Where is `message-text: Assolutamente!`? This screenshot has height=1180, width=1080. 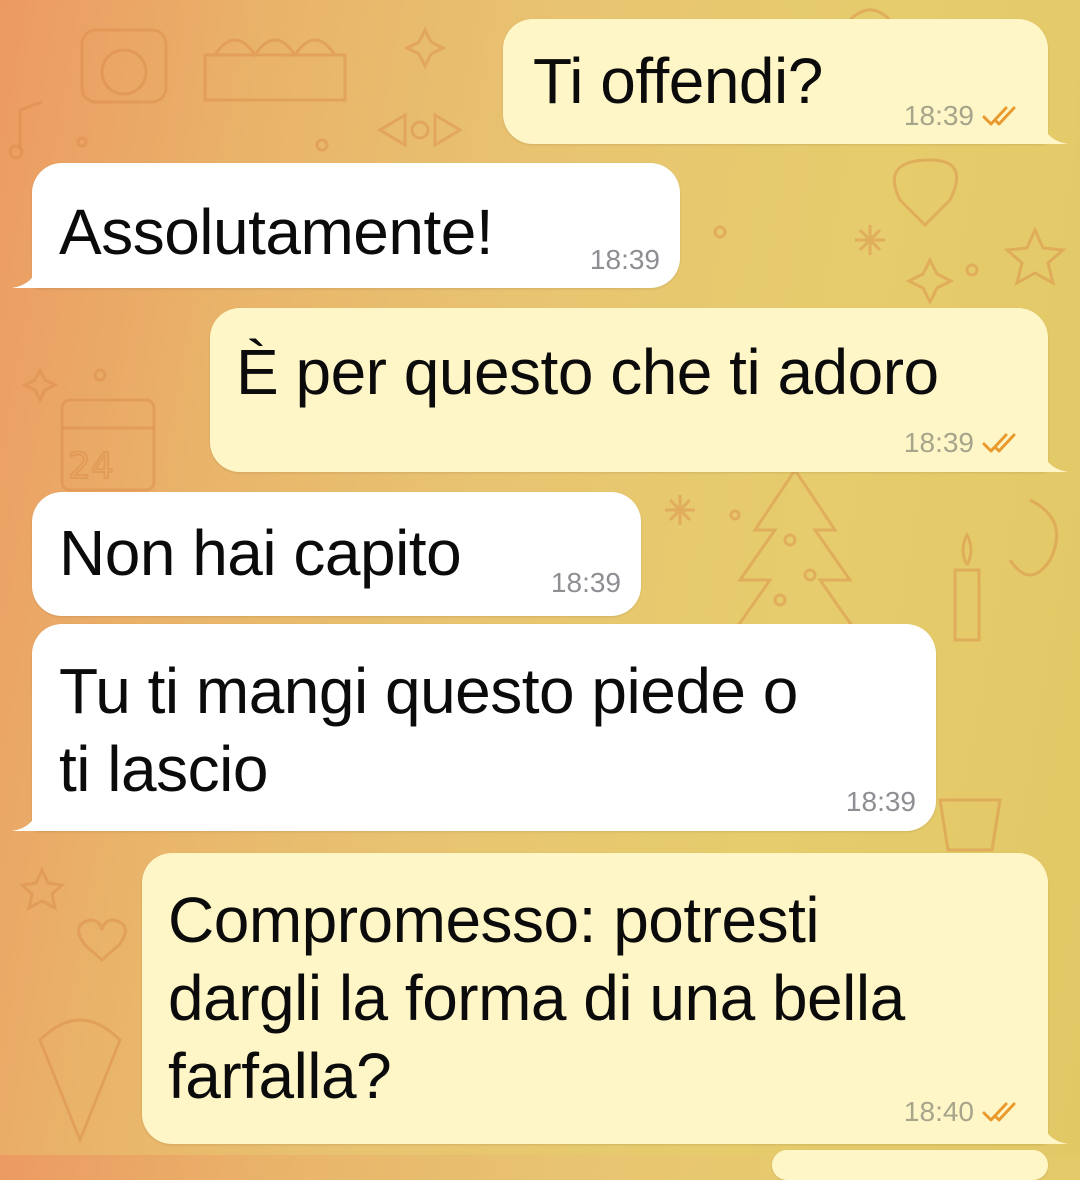 message-text: Assolutamente! is located at coordinates (276, 232).